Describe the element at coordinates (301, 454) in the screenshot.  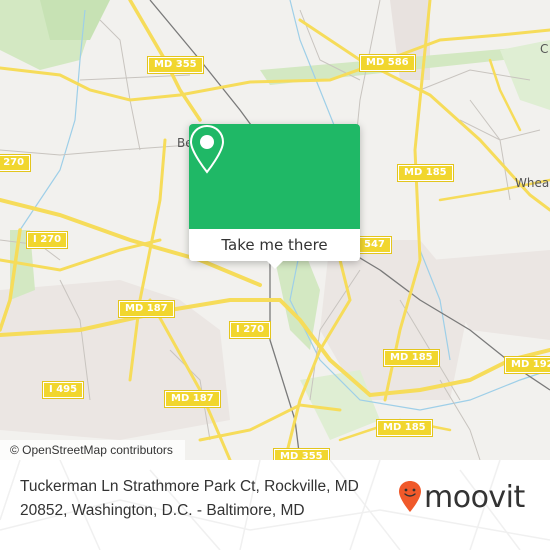
I see `road-shield-md355-bottom: MD 355` at that location.